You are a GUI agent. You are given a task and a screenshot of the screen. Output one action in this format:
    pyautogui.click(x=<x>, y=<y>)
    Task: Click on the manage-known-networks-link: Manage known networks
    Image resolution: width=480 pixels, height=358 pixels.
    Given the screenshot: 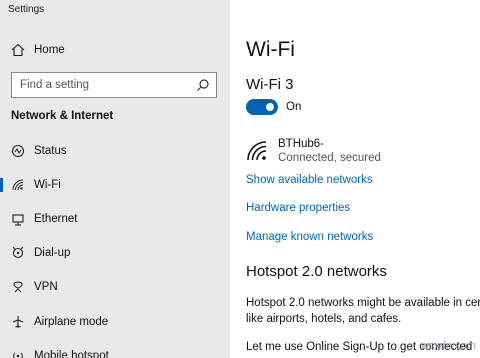 What is the action you would take?
    pyautogui.click(x=309, y=237)
    